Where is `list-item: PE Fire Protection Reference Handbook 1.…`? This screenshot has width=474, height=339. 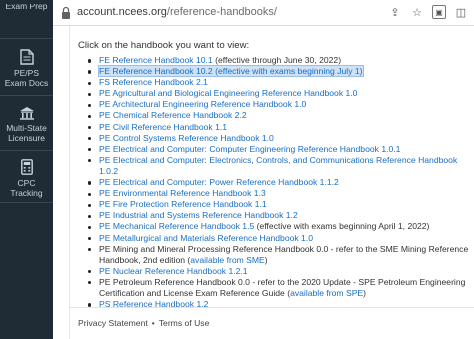 list-item: PE Fire Protection Reference Handbook 1.… is located at coordinates (279, 204).